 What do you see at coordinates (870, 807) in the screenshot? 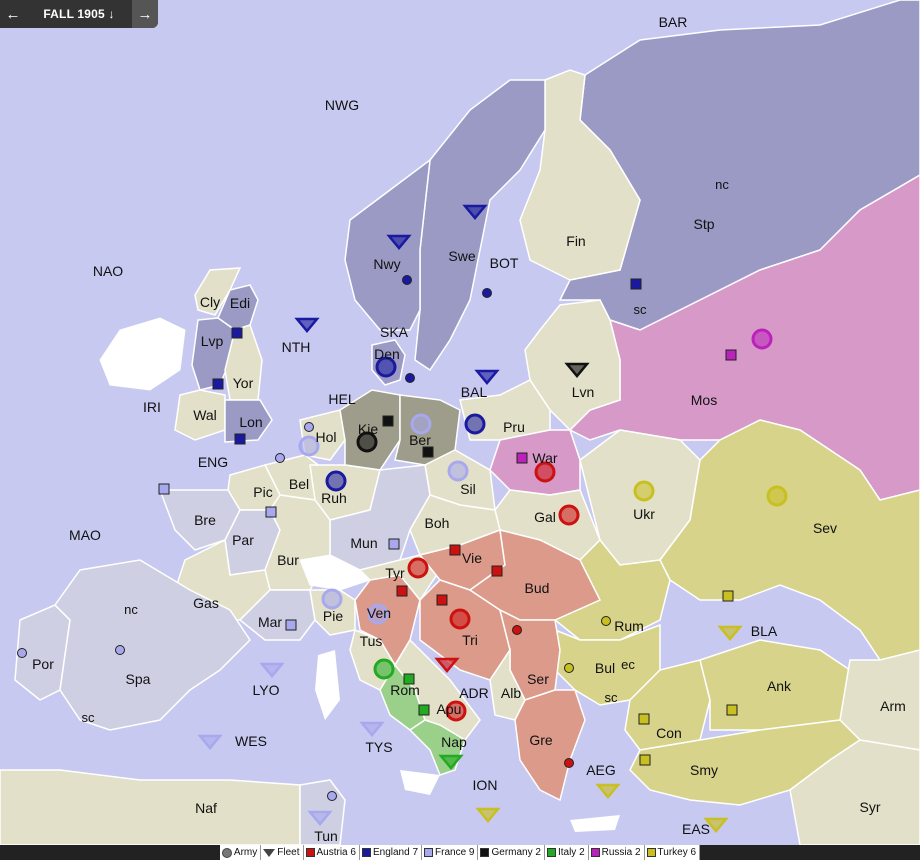
I see `land-label-syr-59: Syr` at bounding box center [870, 807].